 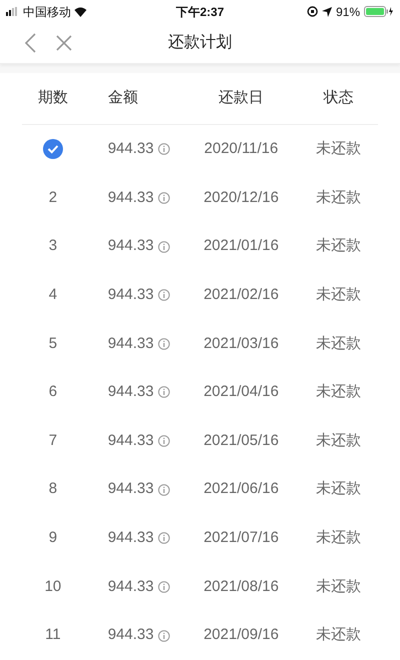 I want to click on back-button, so click(x=30, y=43).